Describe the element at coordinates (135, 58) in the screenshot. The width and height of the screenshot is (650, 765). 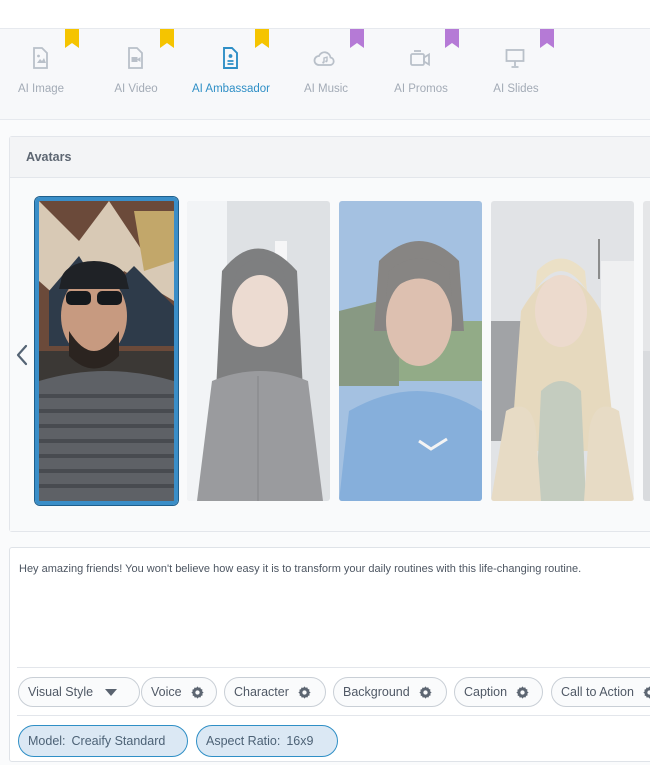
I see `video-file-icon` at that location.